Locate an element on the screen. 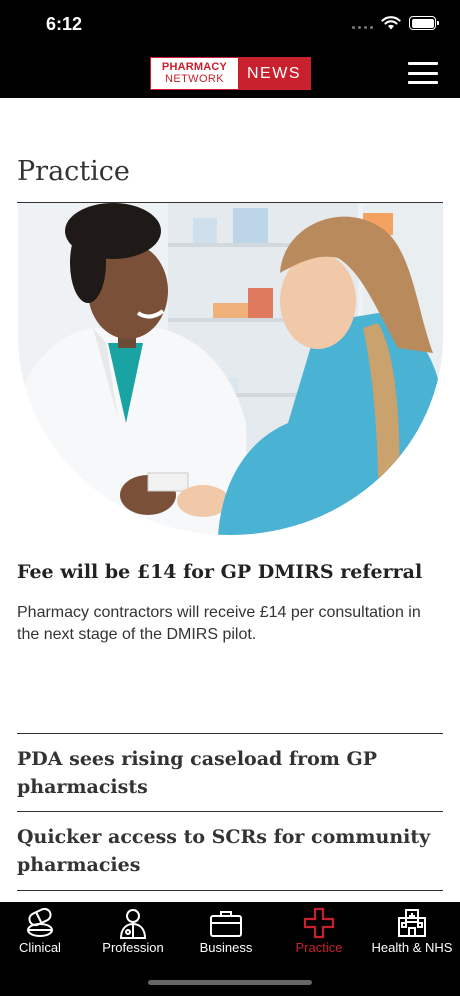 The width and height of the screenshot is (460, 996). cellular-signal-icon is located at coordinates (362, 23).